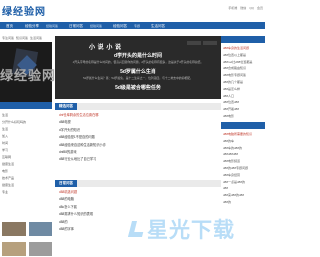 Image resolution: width=320 pixels, height=257 pixels. Describe the element at coordinates (138, 55) in the screenshot. I see `hero-headline: d学开头的是什么时间` at that location.